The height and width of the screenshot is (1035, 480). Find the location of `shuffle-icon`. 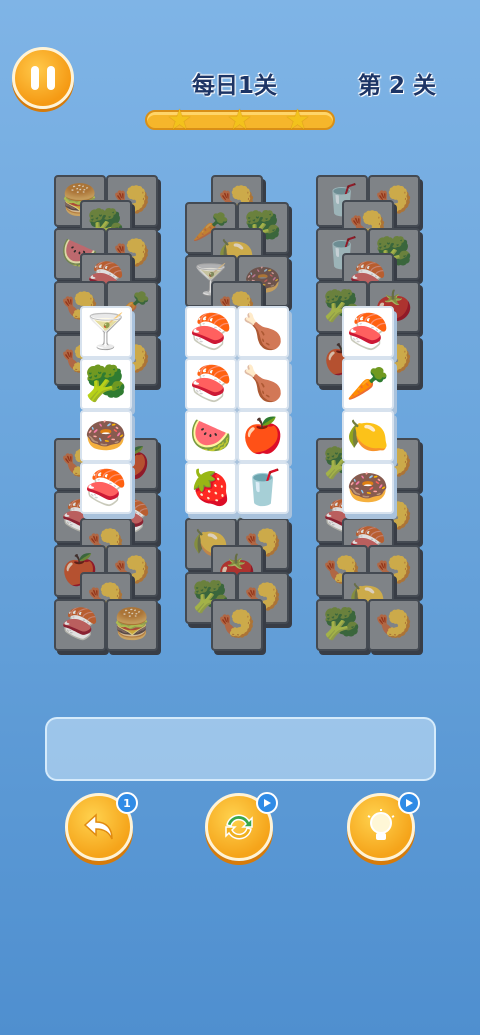

shuffle-icon is located at coordinates (239, 827).